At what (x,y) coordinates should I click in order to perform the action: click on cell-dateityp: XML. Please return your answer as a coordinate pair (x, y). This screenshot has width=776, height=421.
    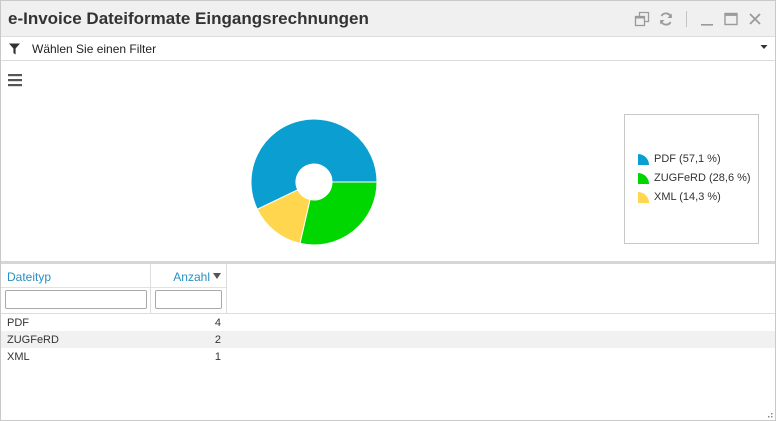
    Looking at the image, I should click on (18, 357).